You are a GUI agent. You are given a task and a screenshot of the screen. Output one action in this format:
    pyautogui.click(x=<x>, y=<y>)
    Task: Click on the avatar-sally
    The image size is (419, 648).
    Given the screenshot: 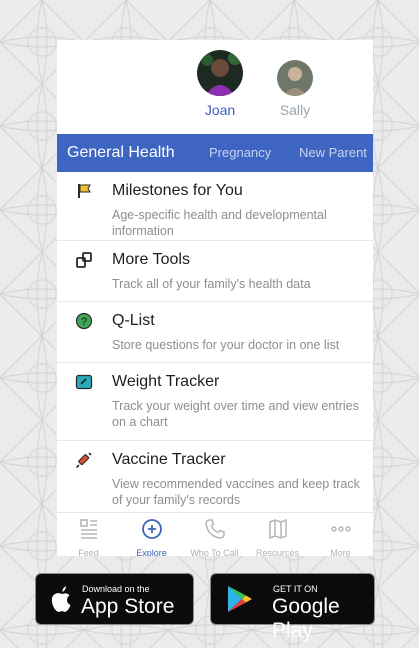 What is the action you would take?
    pyautogui.click(x=295, y=78)
    